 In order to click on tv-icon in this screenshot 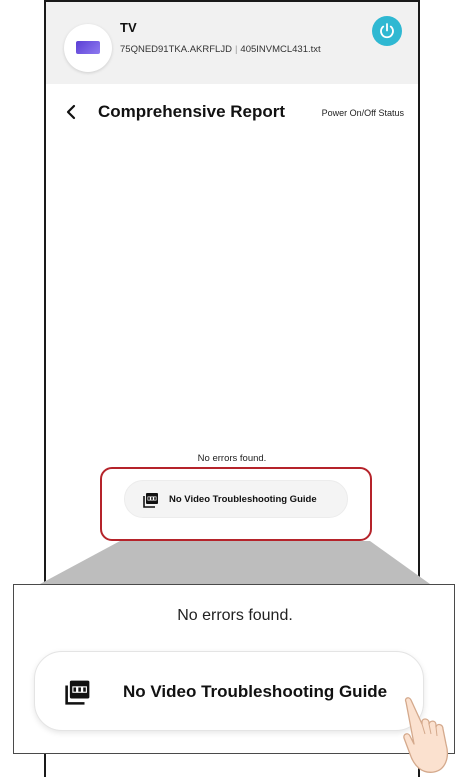, I will do `click(88, 47)`.